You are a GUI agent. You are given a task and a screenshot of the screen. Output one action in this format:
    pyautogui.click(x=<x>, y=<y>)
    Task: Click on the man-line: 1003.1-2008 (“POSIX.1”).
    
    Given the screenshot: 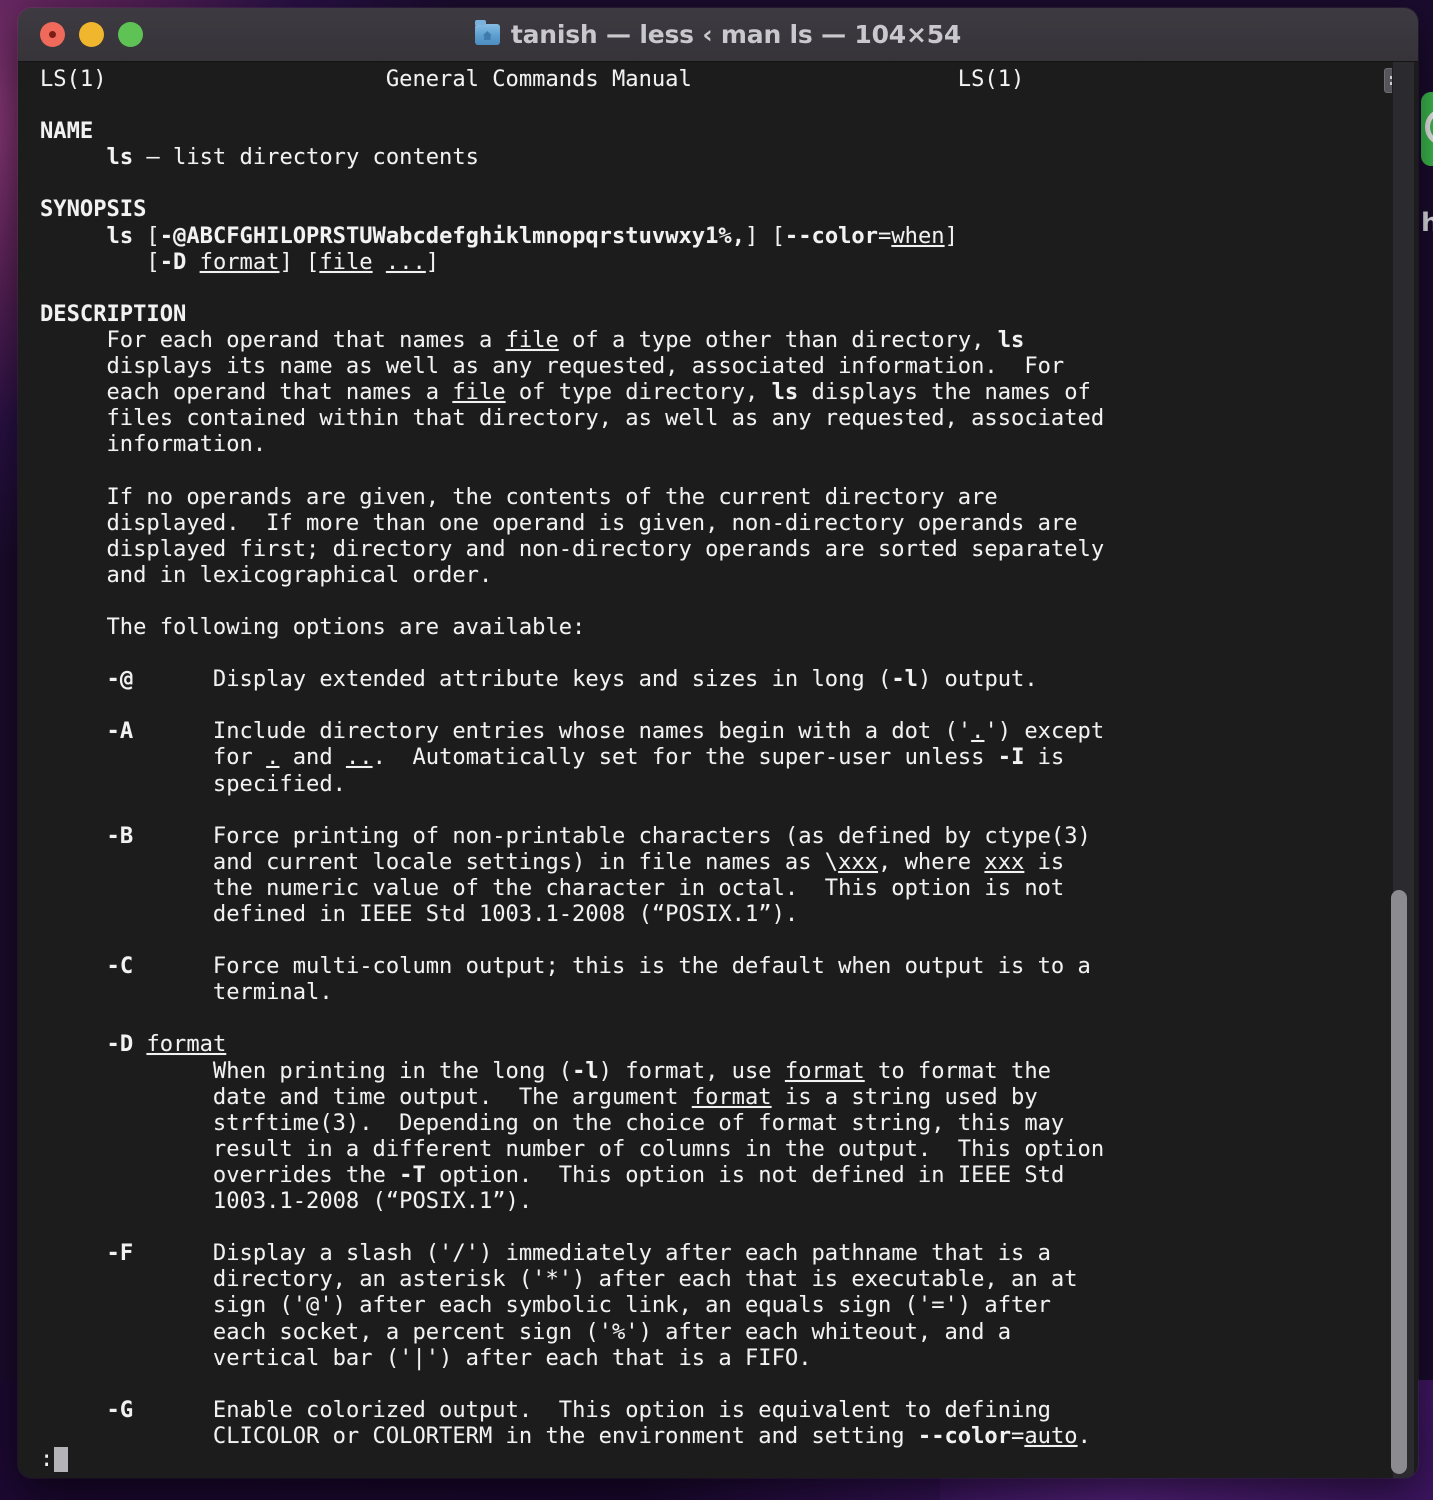 What is the action you would take?
    pyautogui.click(x=286, y=1201)
    